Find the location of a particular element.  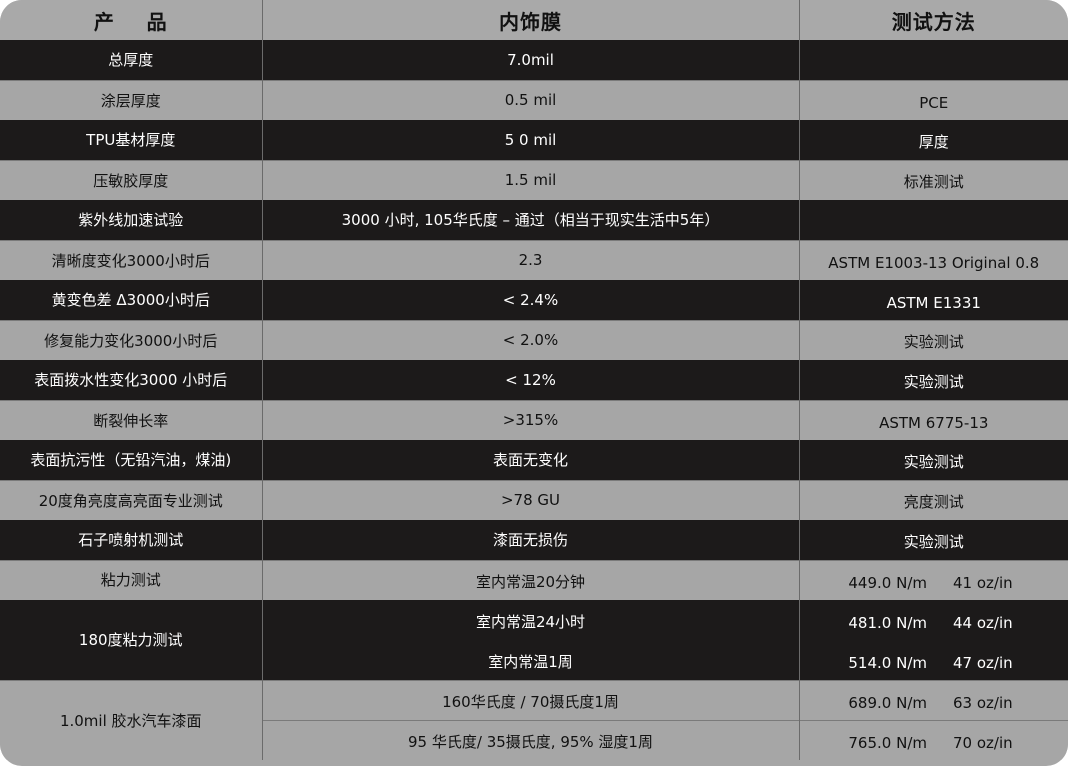

product-cell: 20度角亮度高亮面专业测试 is located at coordinates (131, 499).